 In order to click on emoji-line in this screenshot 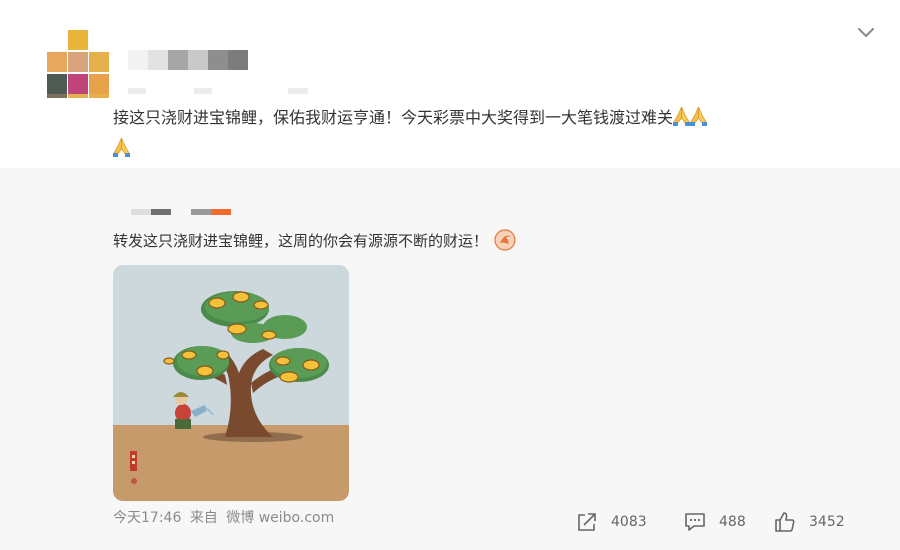, I will do `click(121, 147)`.